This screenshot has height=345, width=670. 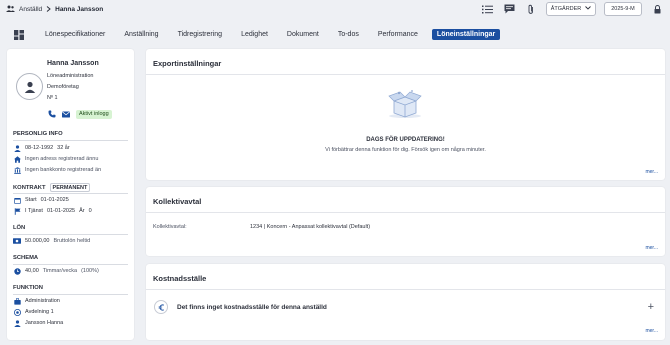 What do you see at coordinates (141, 34) in the screenshot?
I see `tab-anstallning: Anställning` at bounding box center [141, 34].